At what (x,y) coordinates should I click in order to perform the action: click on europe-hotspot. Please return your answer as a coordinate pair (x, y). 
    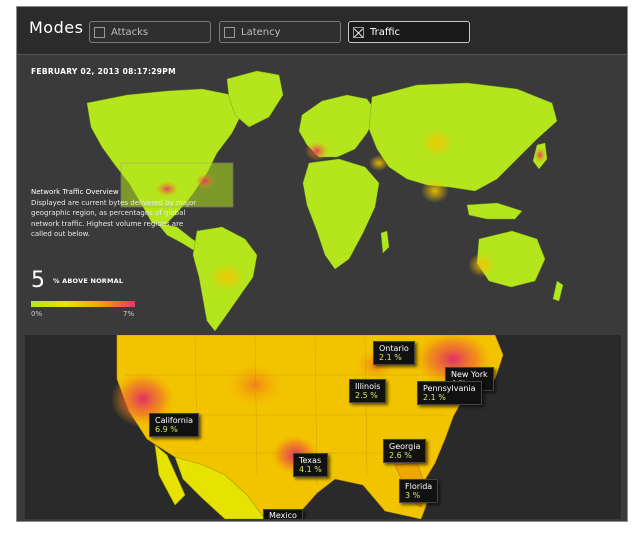
    Looking at the image, I should click on (317, 151).